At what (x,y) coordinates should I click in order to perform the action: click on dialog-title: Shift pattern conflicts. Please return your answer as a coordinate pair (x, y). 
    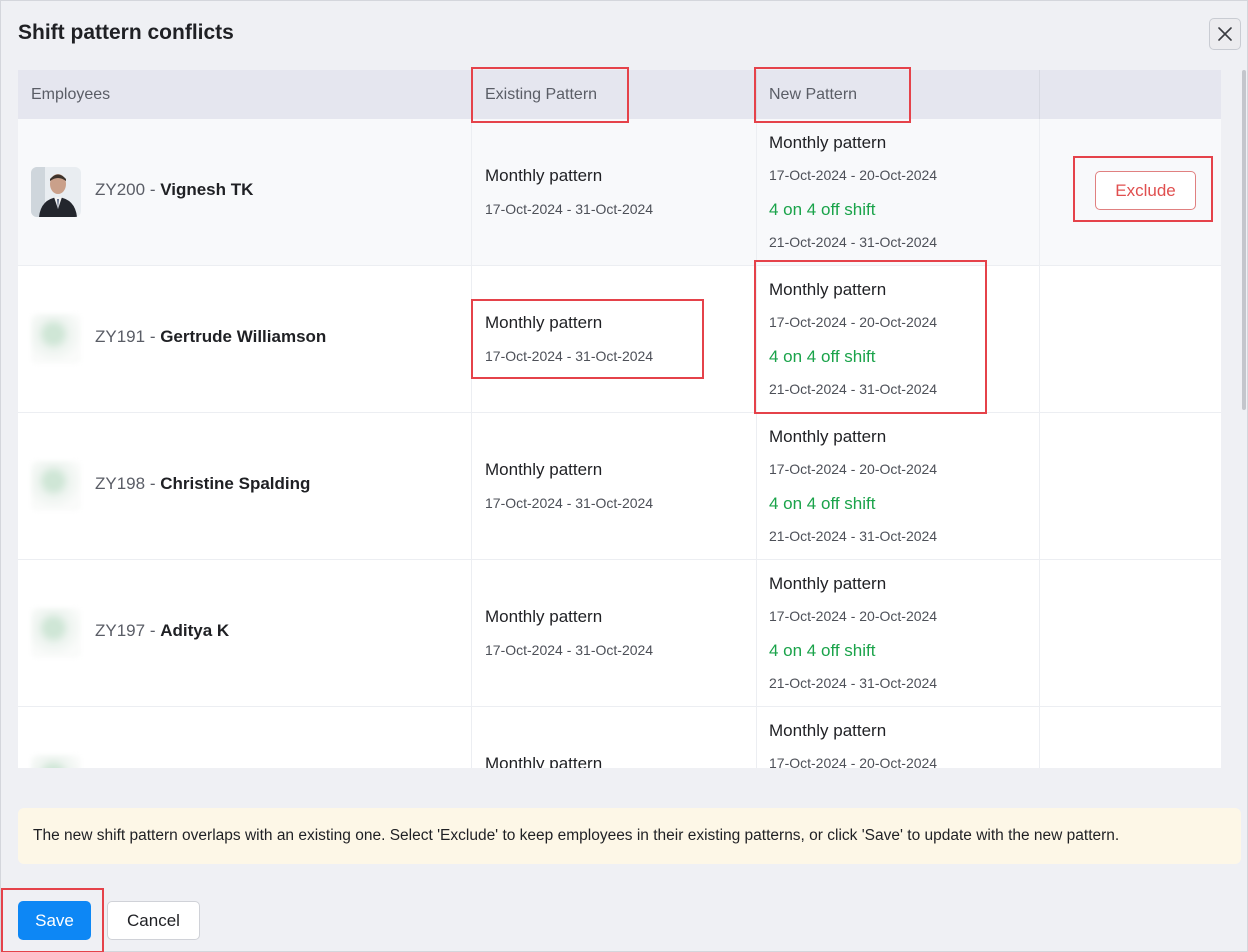
    Looking at the image, I should click on (126, 32).